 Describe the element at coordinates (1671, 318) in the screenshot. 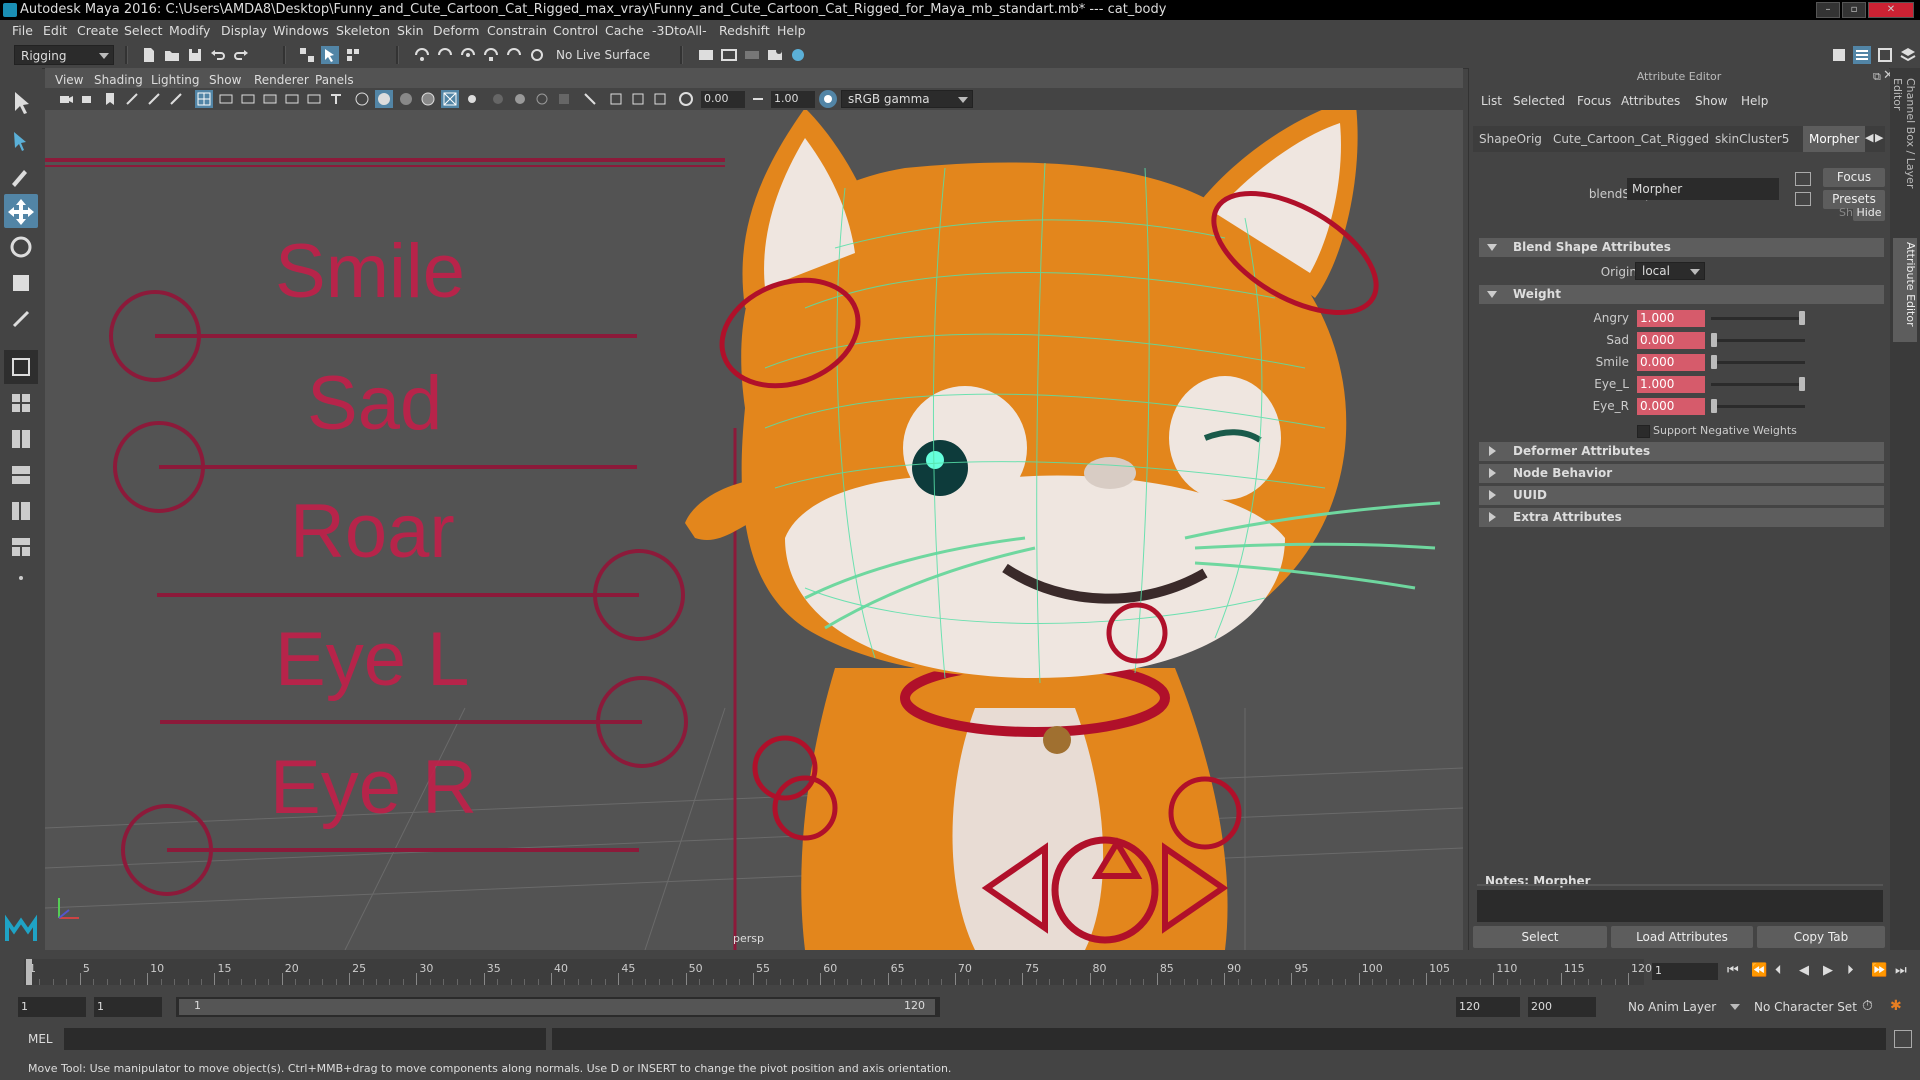

I see `weight-field-angry: 1.000` at that location.